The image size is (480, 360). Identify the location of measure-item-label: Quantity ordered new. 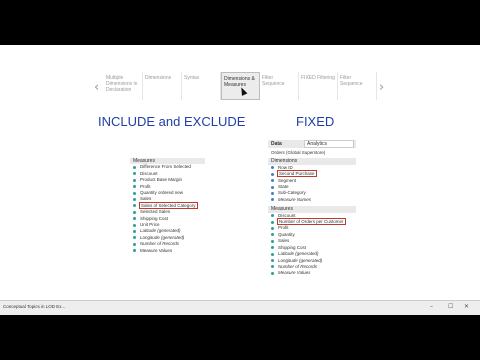
(162, 193).